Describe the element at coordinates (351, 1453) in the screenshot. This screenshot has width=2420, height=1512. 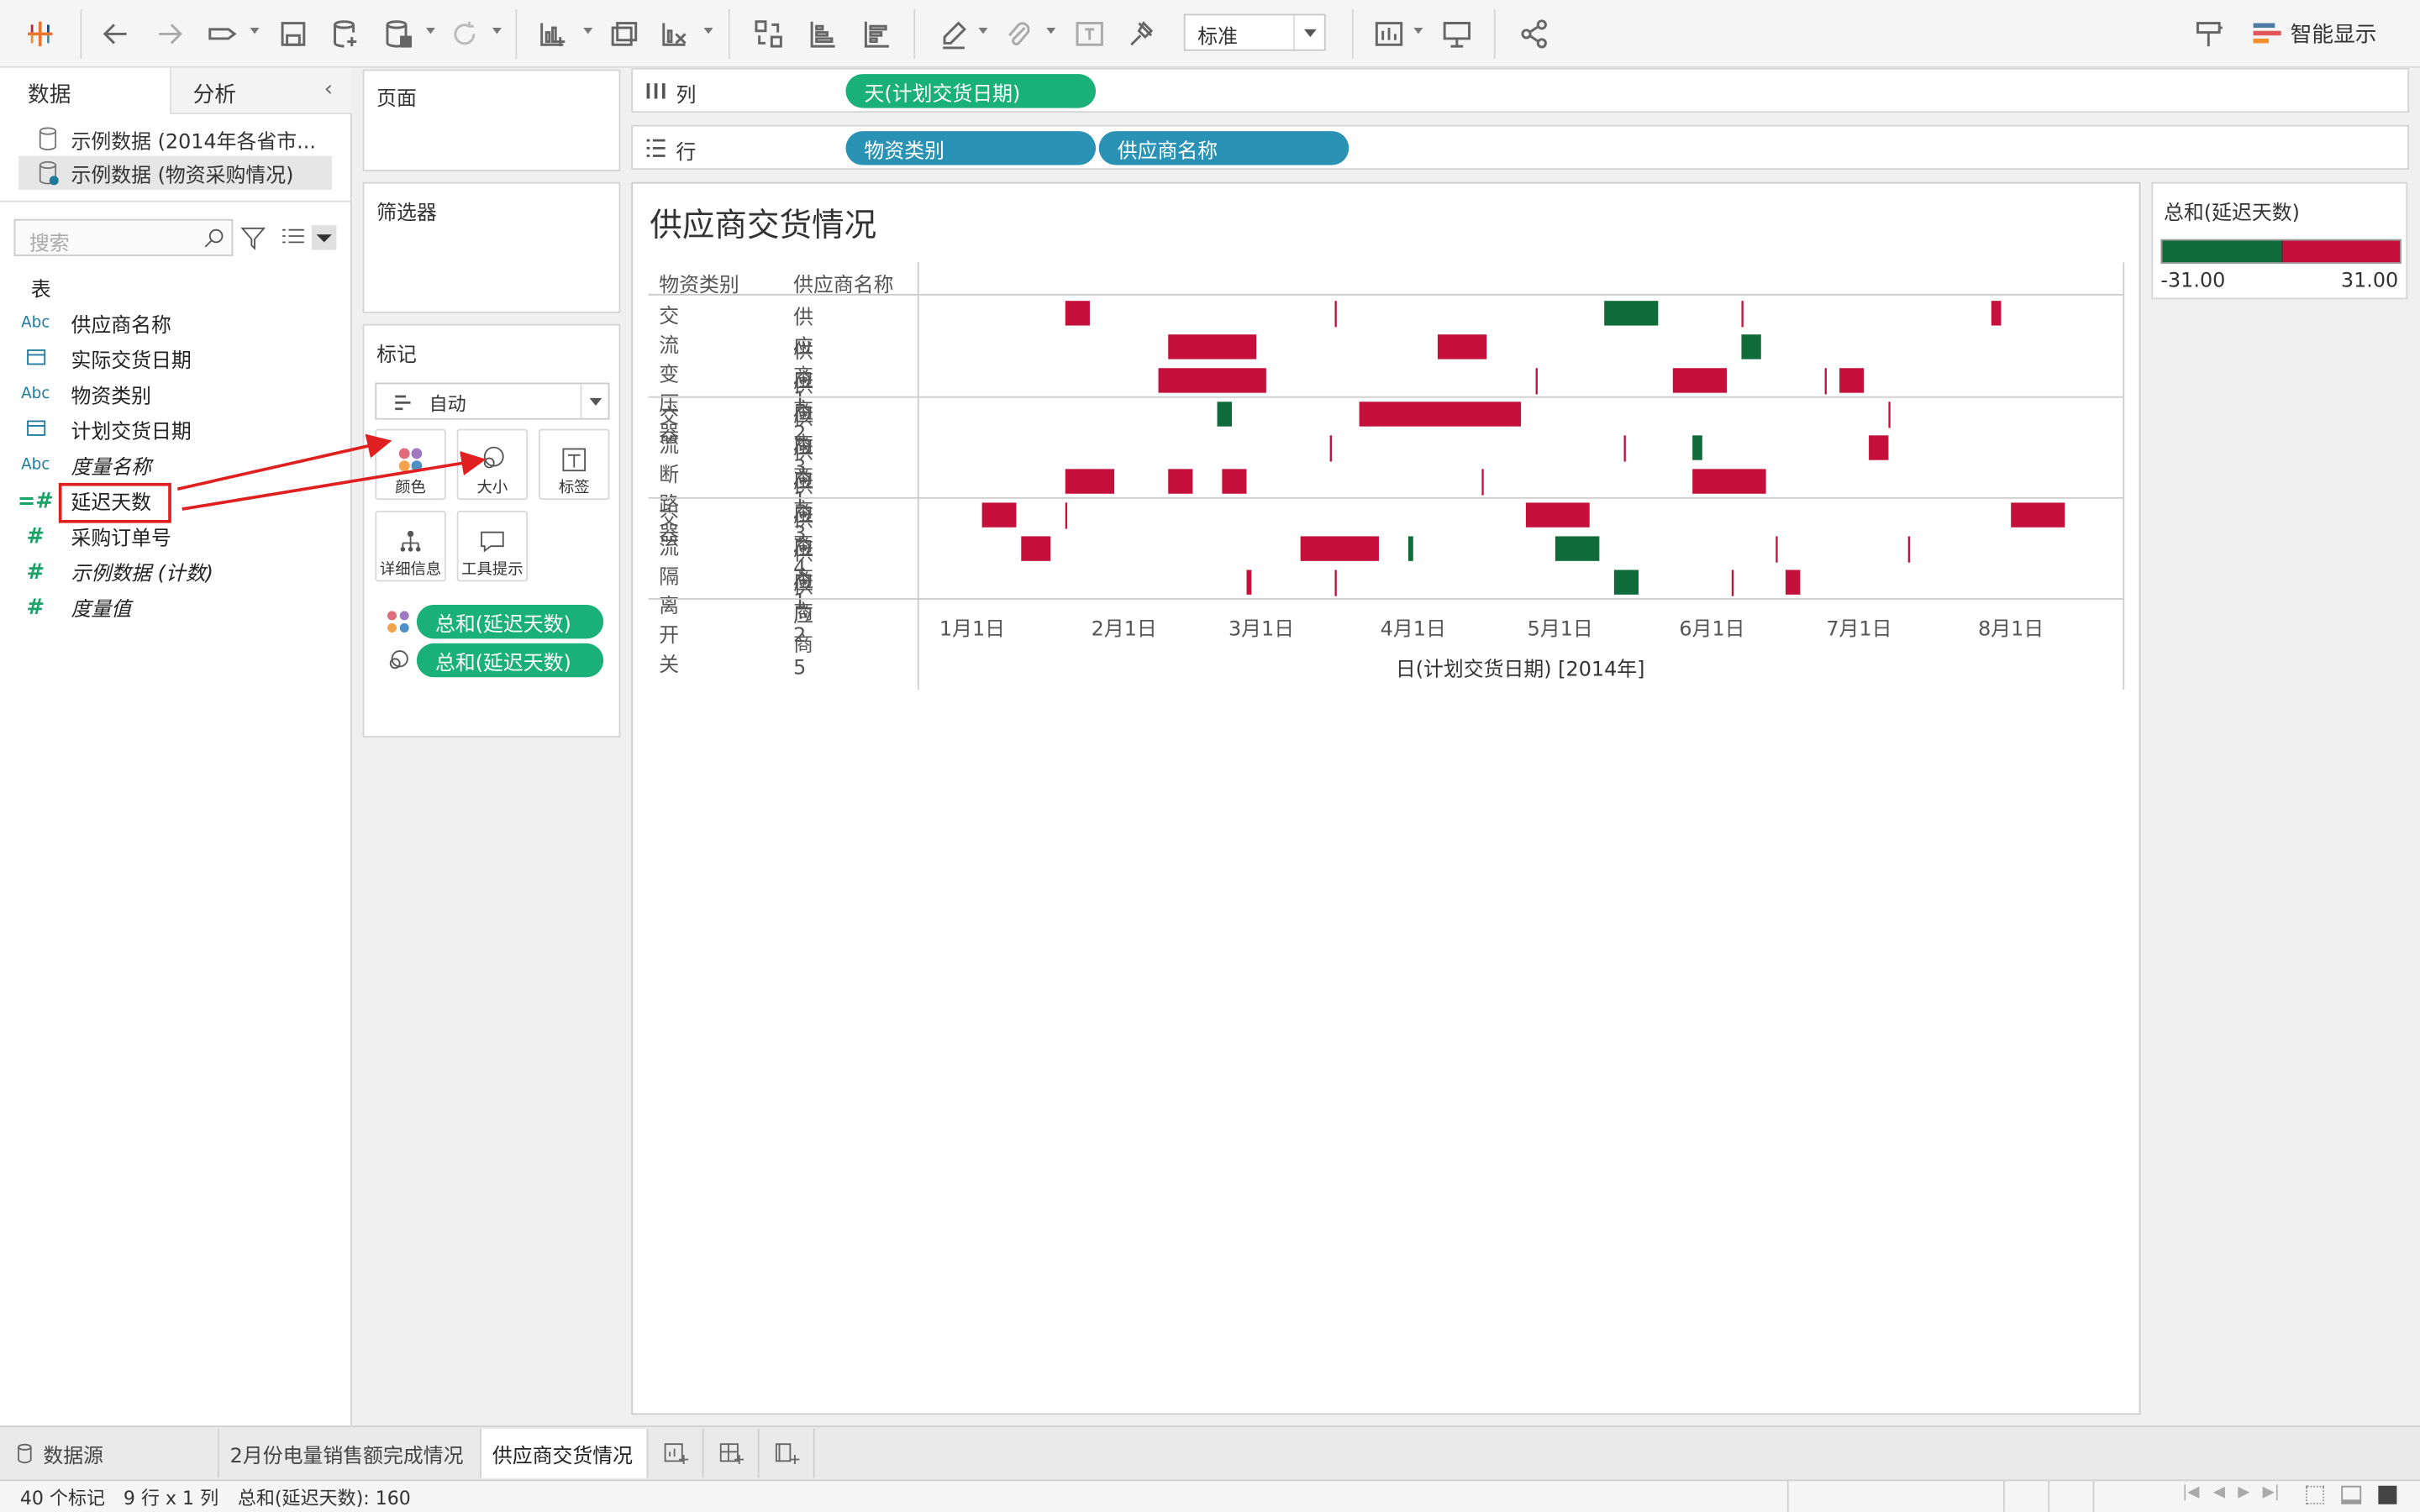
I see `tab-sheet-electricity: 2月份电量销售额完成情况` at that location.